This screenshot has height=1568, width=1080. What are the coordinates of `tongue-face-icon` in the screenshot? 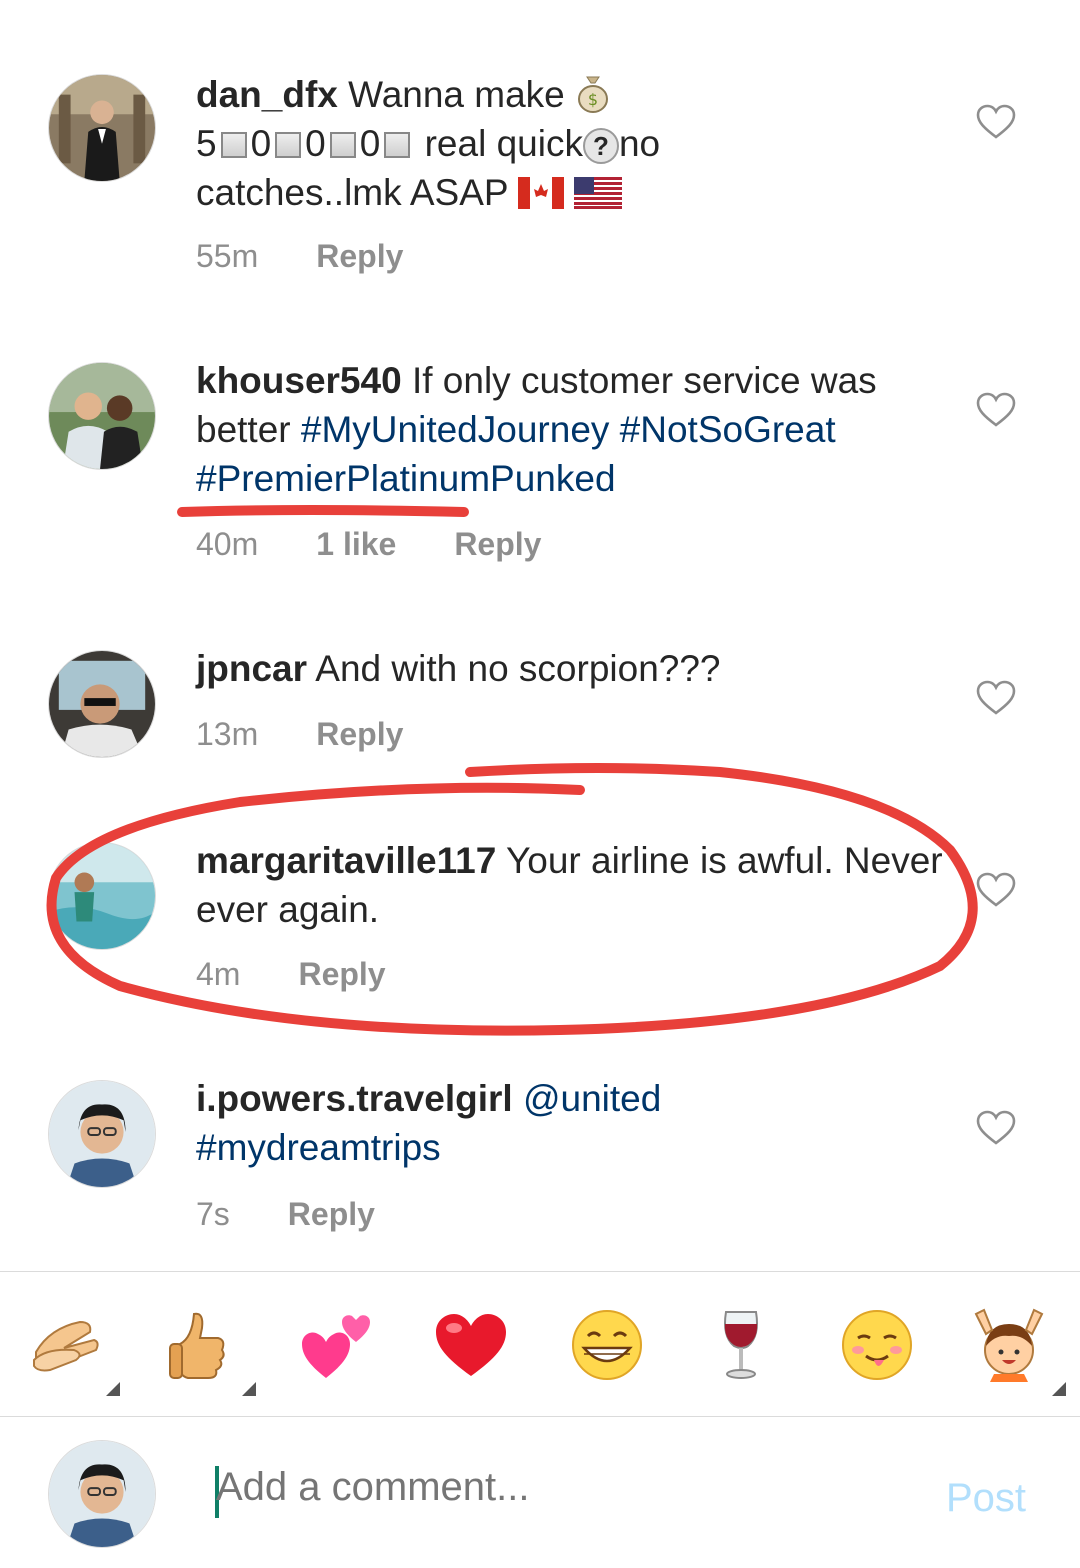 It's located at (877, 1345).